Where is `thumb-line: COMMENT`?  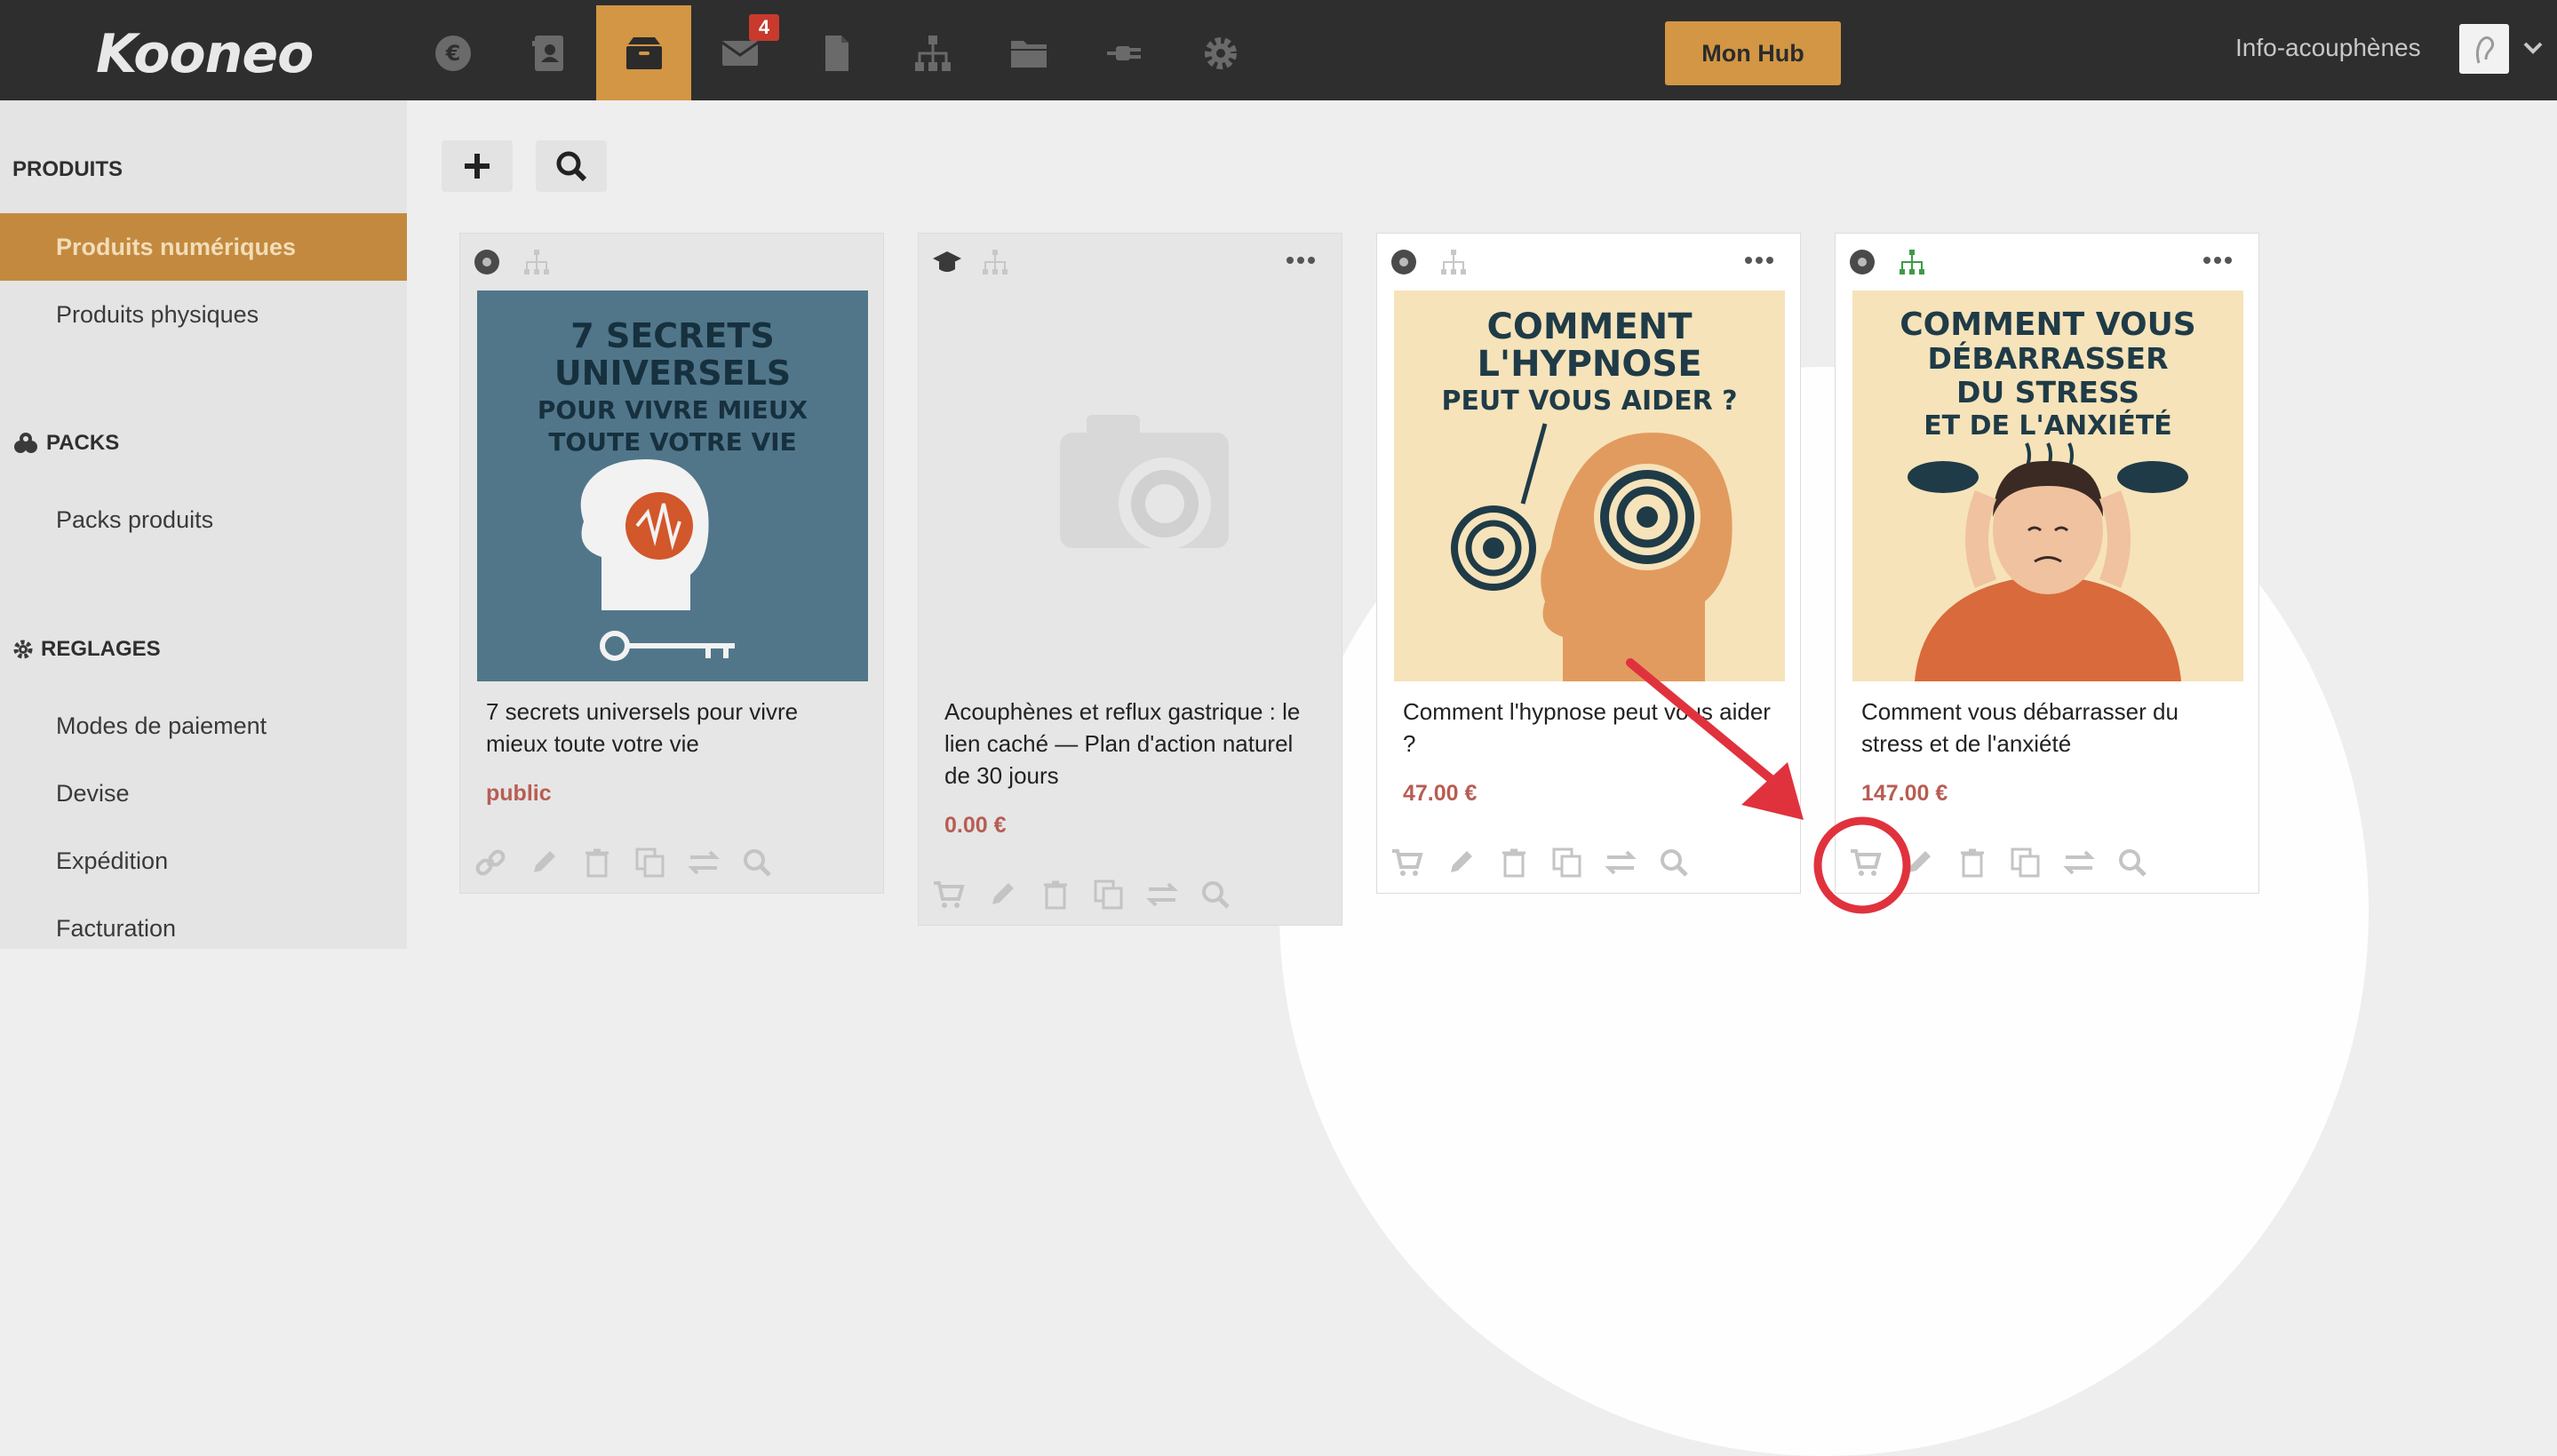 thumb-line: COMMENT is located at coordinates (1590, 326).